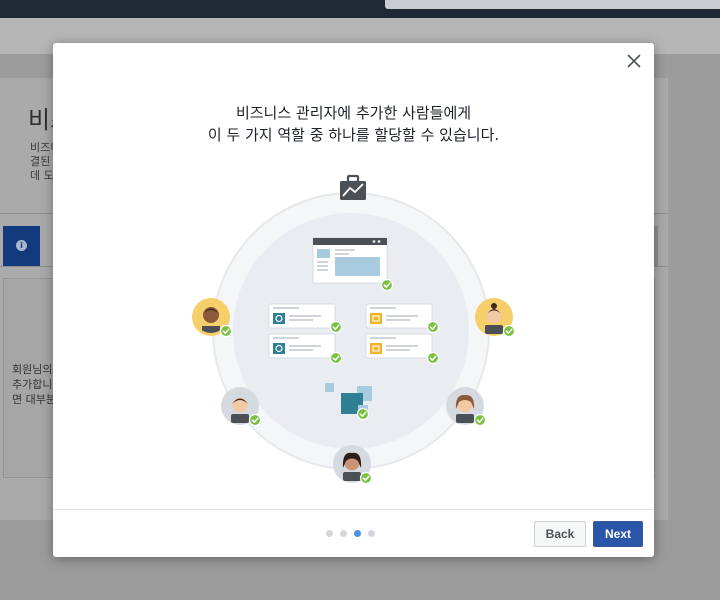 The width and height of the screenshot is (720, 600). What do you see at coordinates (618, 534) in the screenshot?
I see `next-button: Next` at bounding box center [618, 534].